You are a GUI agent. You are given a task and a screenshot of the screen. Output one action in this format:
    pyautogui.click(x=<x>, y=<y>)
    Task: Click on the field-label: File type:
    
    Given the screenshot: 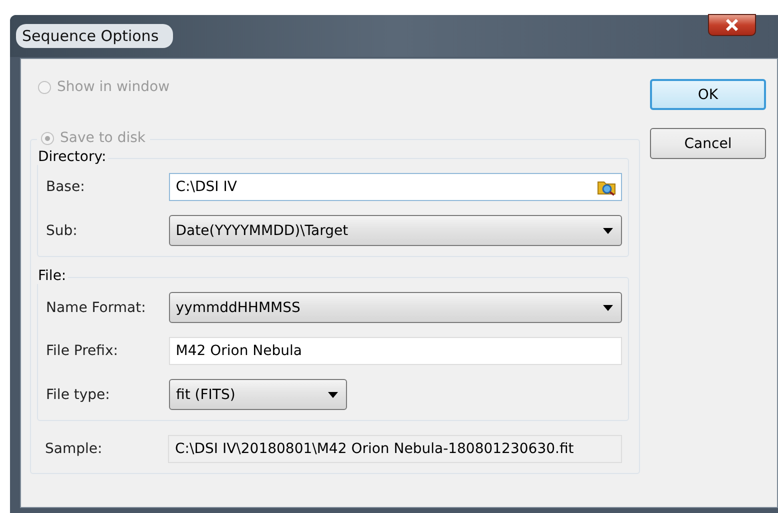 What is the action you would take?
    pyautogui.click(x=78, y=394)
    